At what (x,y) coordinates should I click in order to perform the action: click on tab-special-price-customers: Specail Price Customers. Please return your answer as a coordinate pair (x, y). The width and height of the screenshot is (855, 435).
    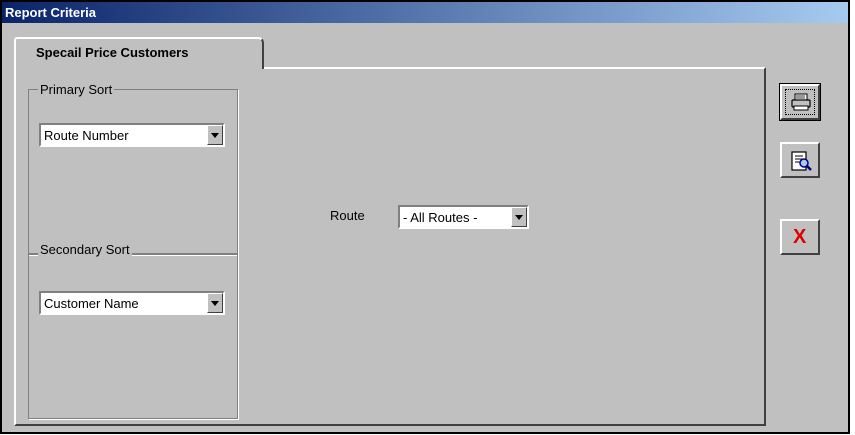
    Looking at the image, I should click on (139, 53).